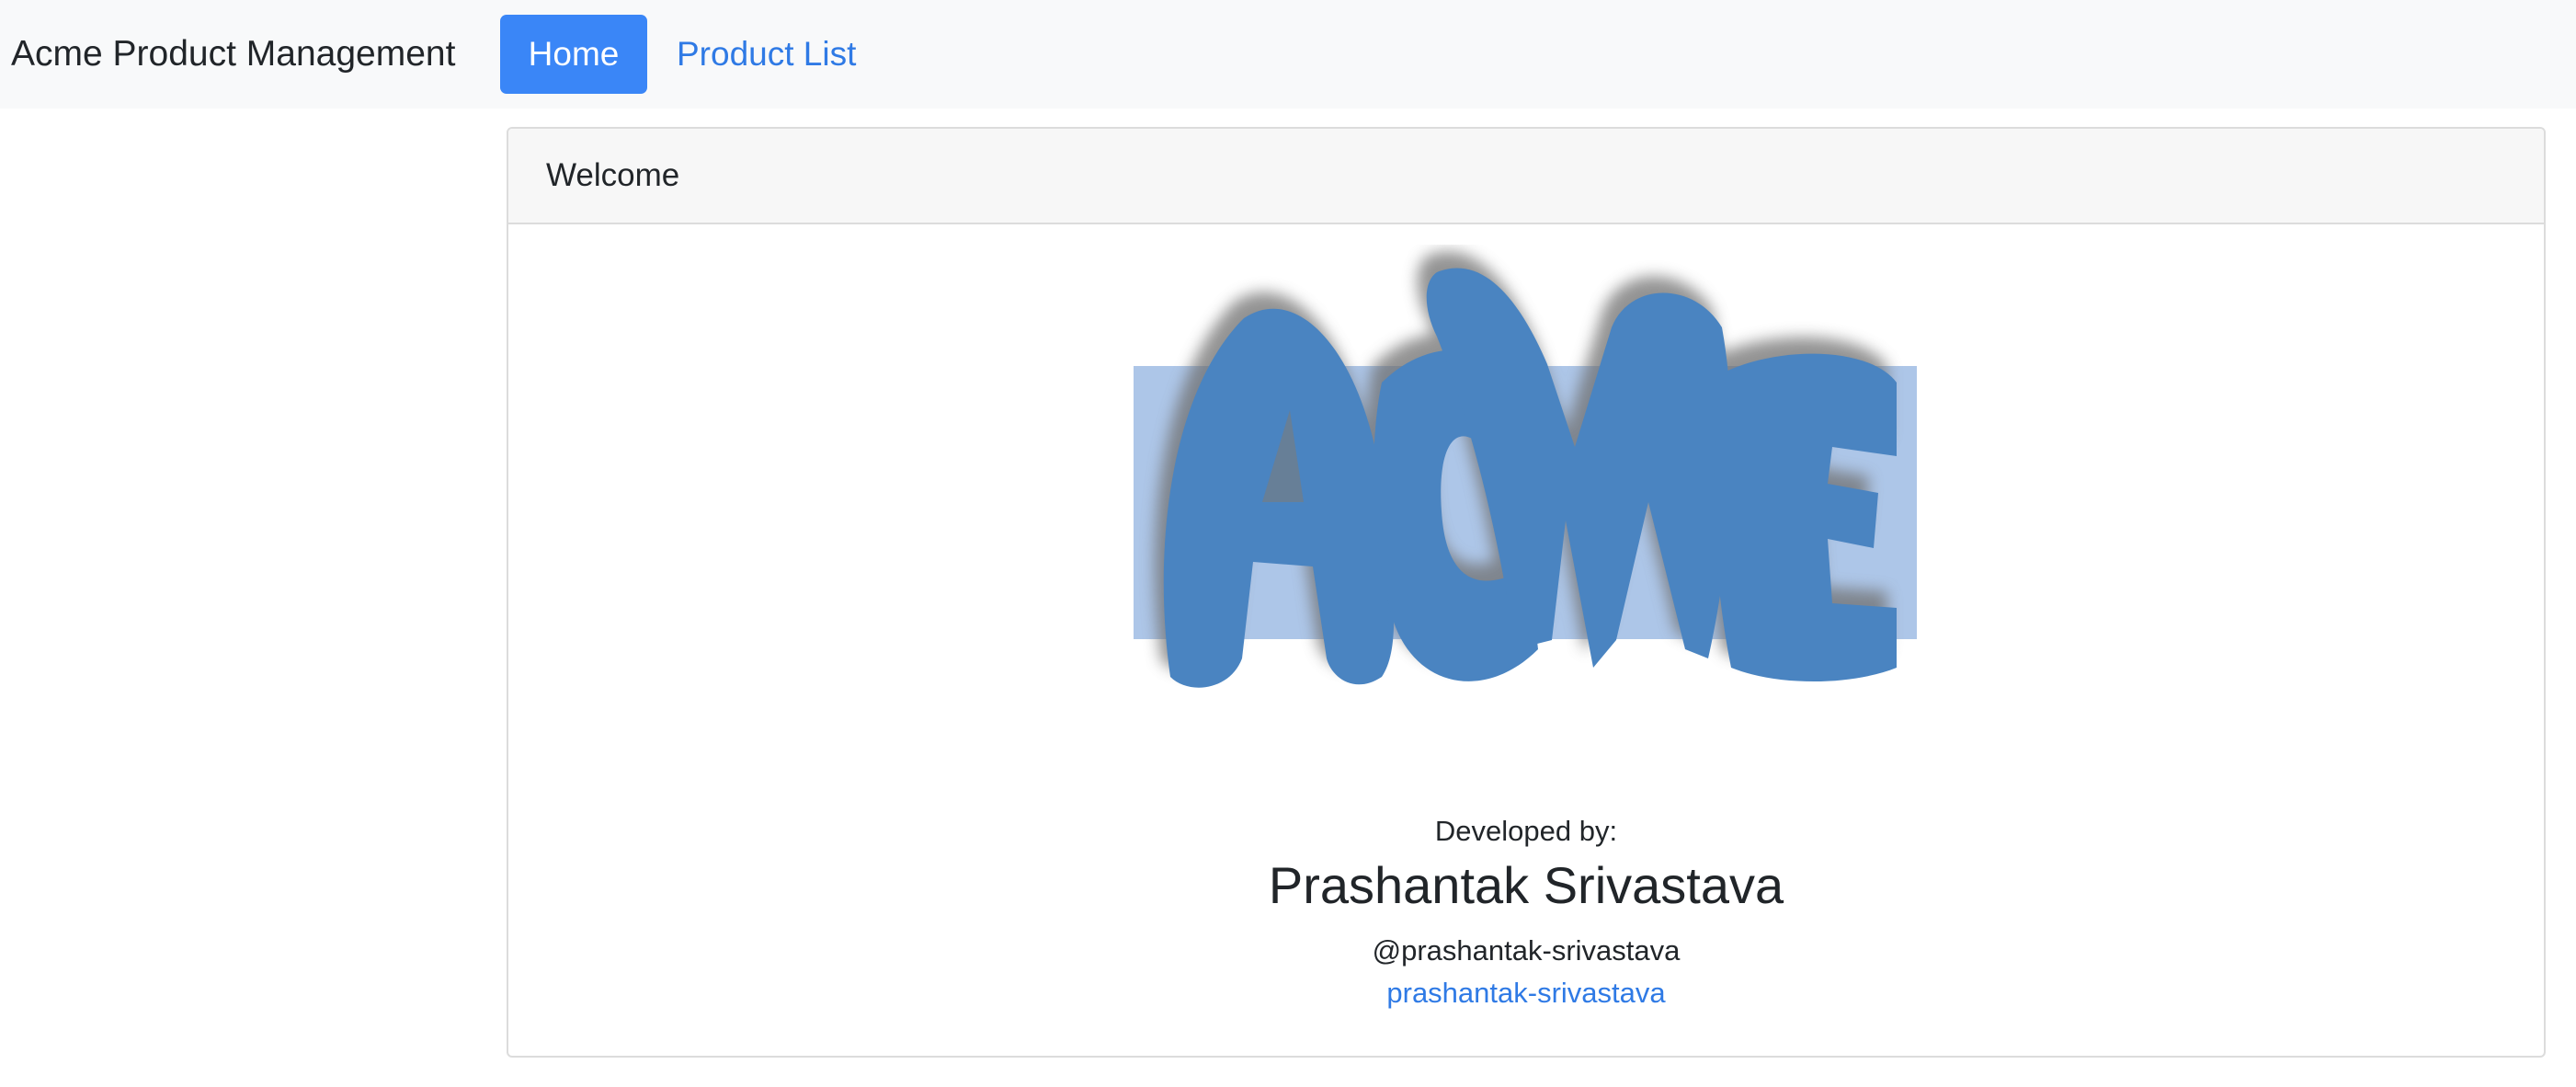 This screenshot has height=1087, width=2576. I want to click on developer-handle: @prashantak-srivastava, so click(1526, 950).